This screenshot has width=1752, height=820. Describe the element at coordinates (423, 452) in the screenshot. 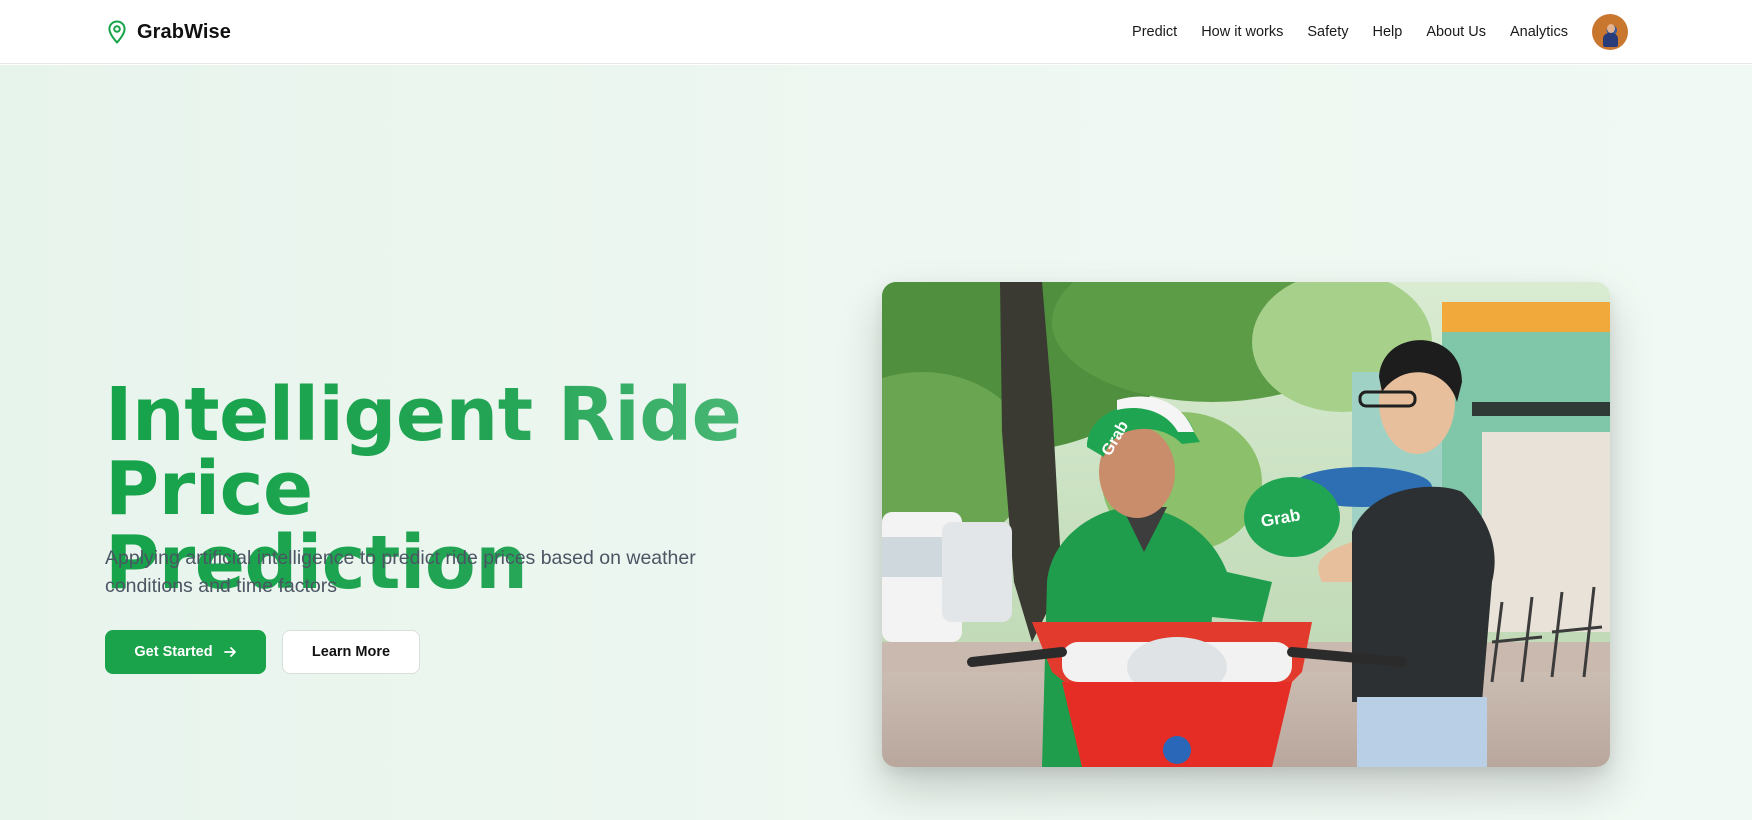

I see `hero-title-line-1: Intelligent Ride Price` at that location.